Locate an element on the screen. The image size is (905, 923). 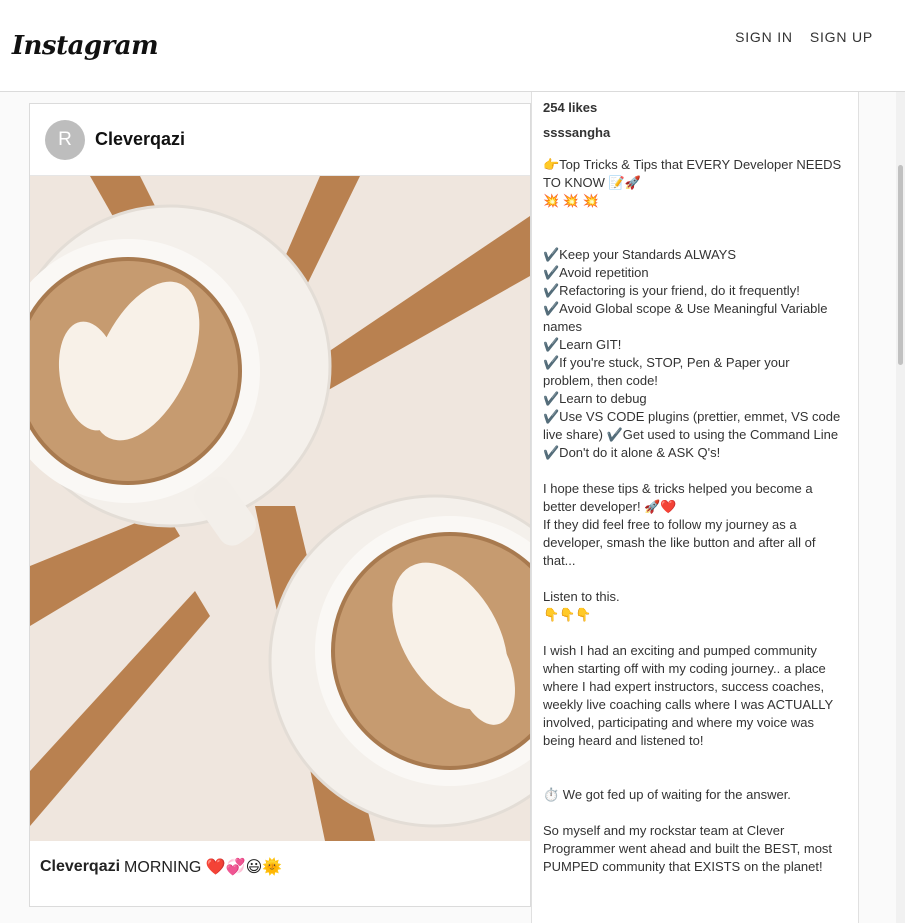
post-header: R Cleverqazi is located at coordinates (280, 140).